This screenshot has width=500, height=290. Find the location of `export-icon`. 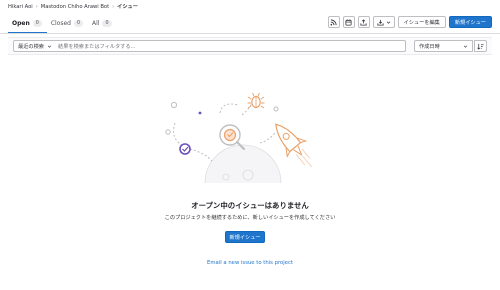

export-icon is located at coordinates (363, 22).